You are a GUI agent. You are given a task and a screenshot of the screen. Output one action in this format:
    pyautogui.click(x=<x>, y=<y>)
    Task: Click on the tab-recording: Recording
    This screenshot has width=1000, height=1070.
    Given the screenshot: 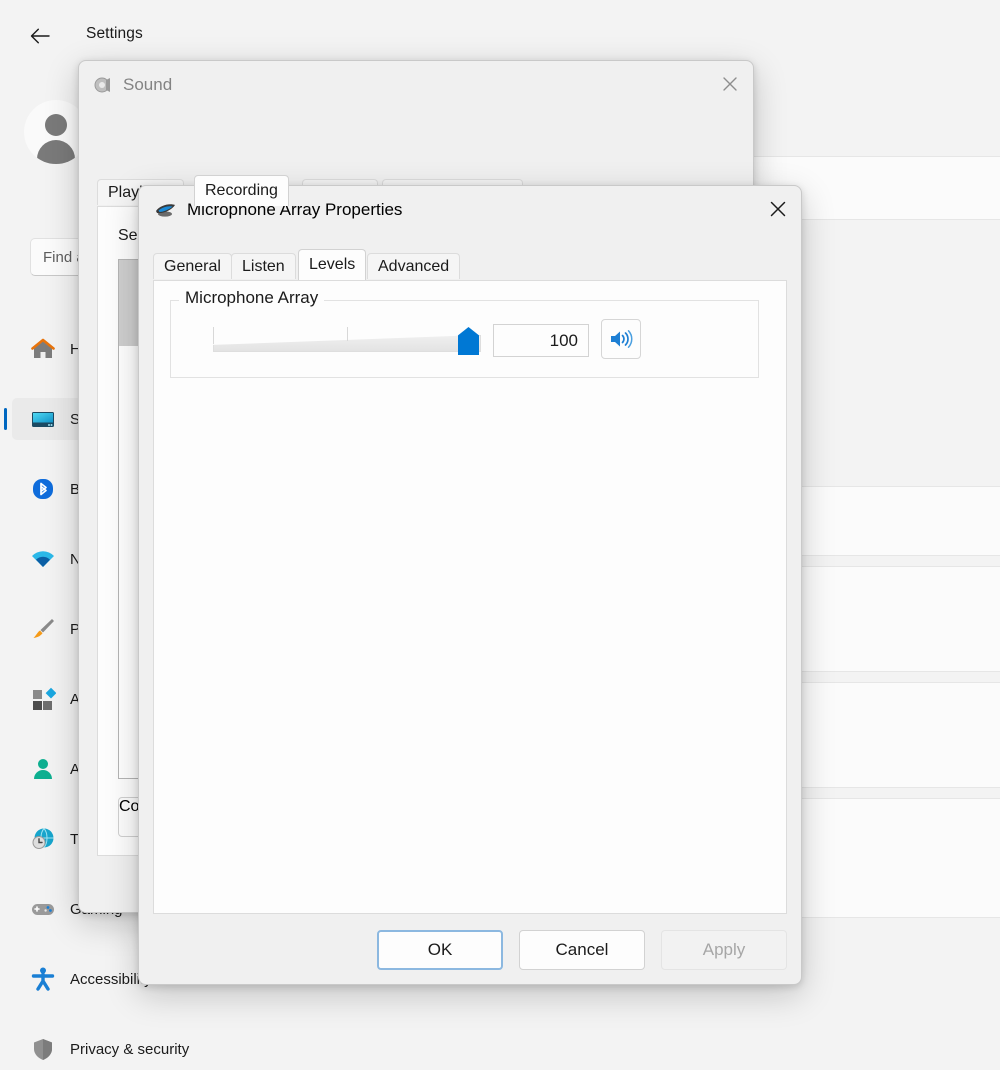 What is the action you would take?
    pyautogui.click(x=241, y=190)
    